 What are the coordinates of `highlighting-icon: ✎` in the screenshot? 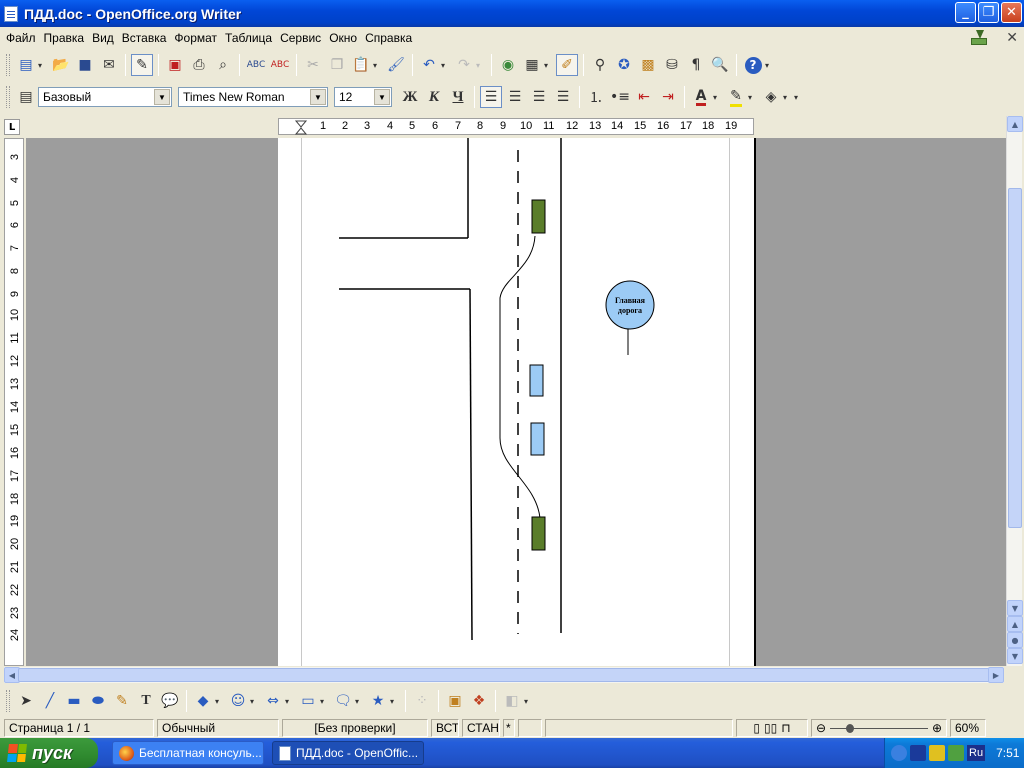 It's located at (736, 97).